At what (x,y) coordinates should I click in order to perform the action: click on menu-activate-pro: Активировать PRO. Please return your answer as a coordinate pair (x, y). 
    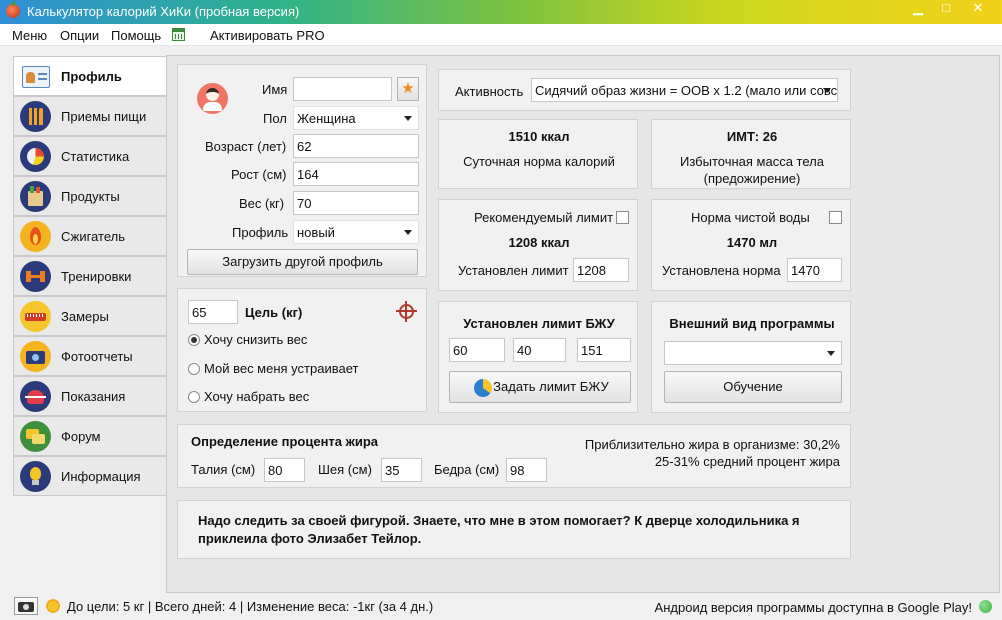
    Looking at the image, I should click on (267, 35).